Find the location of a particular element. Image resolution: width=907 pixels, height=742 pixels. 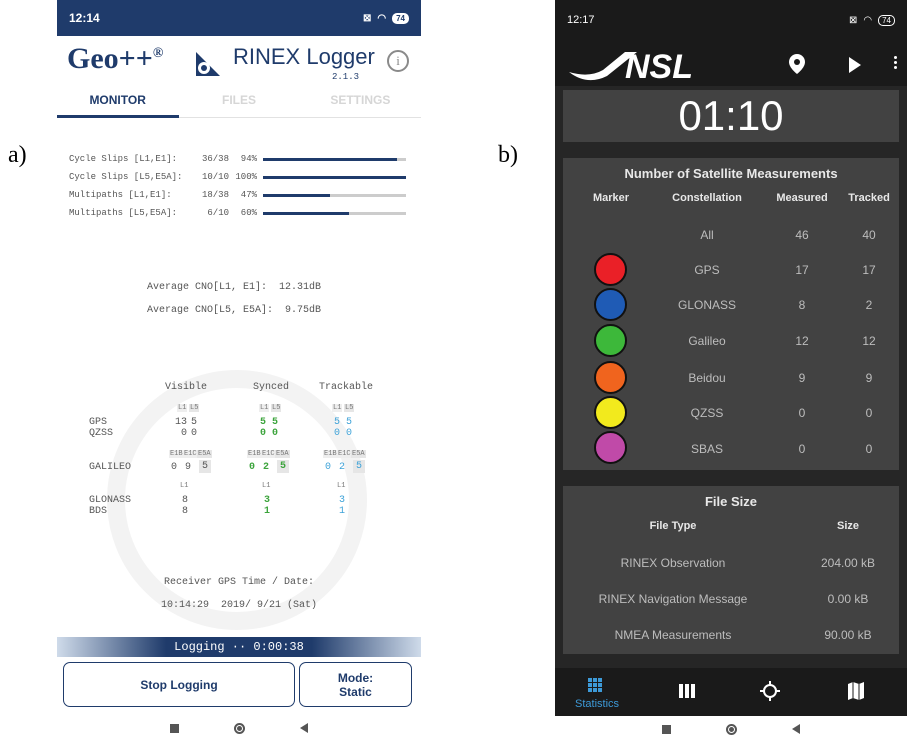

stop-logging-button: Stop Logging is located at coordinates (179, 684).